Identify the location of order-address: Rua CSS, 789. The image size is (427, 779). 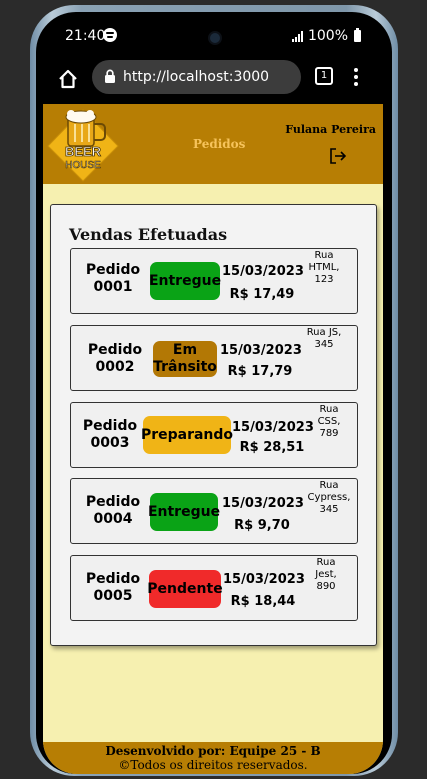
(329, 421).